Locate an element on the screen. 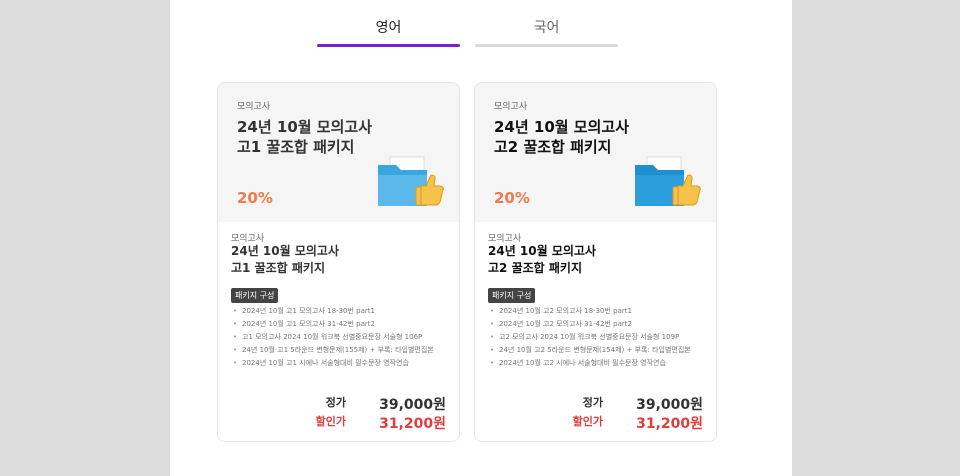 This screenshot has width=960, height=476. list-item: 24년 10월 고2 5라운드 변형문제(154제) + 부록: 타입별편집본 is located at coordinates (599, 350).